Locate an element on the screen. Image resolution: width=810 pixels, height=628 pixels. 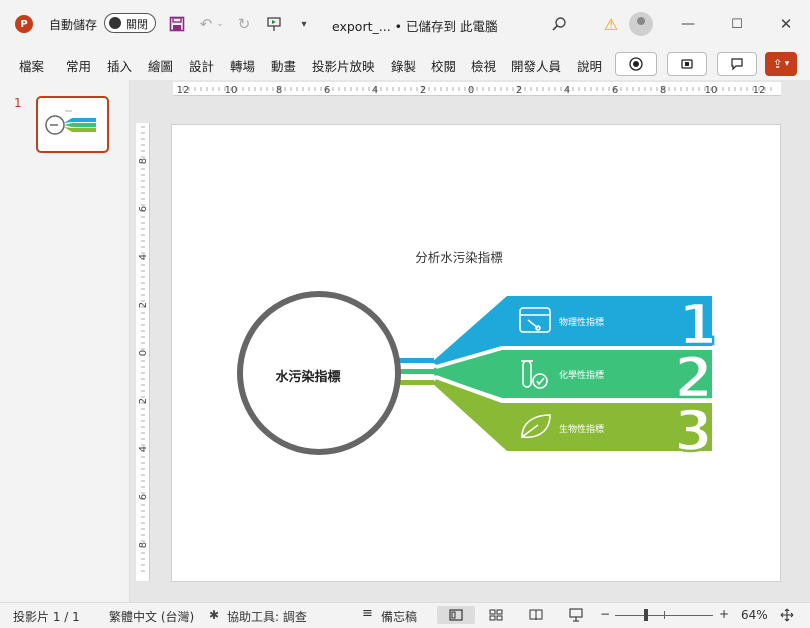
chevron-down-icon: ⌄ is located at coordinates (493, 21).